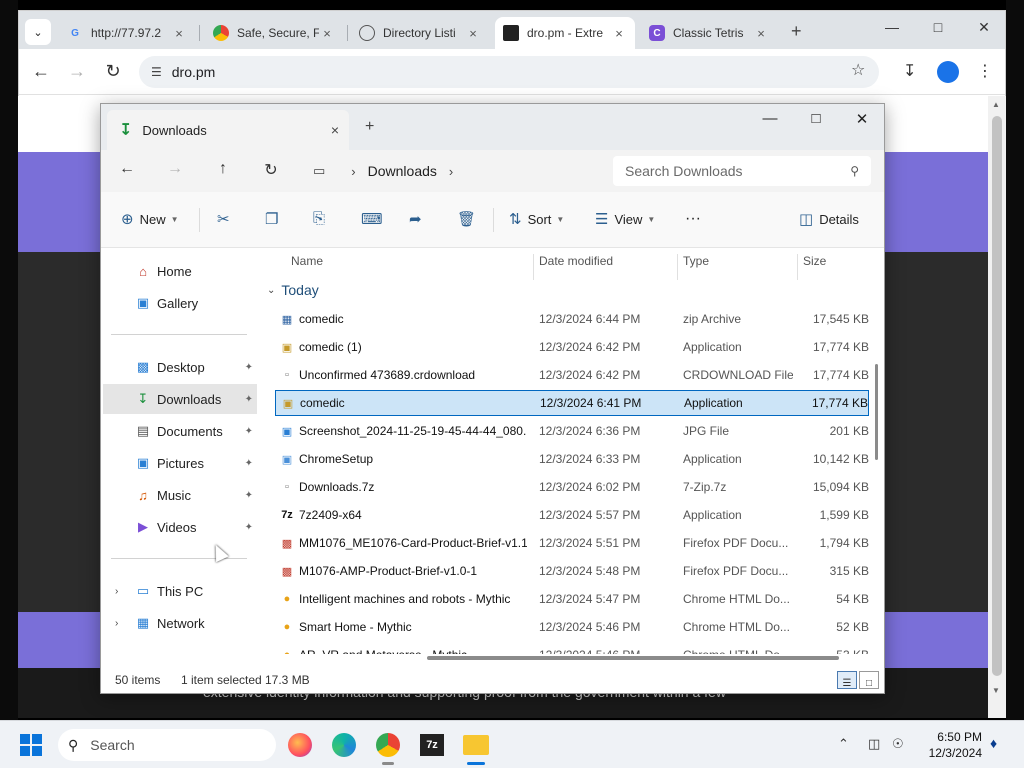 This screenshot has height=768, width=1024. What do you see at coordinates (770, 118) in the screenshot?
I see `explorer-minimize-button: —` at bounding box center [770, 118].